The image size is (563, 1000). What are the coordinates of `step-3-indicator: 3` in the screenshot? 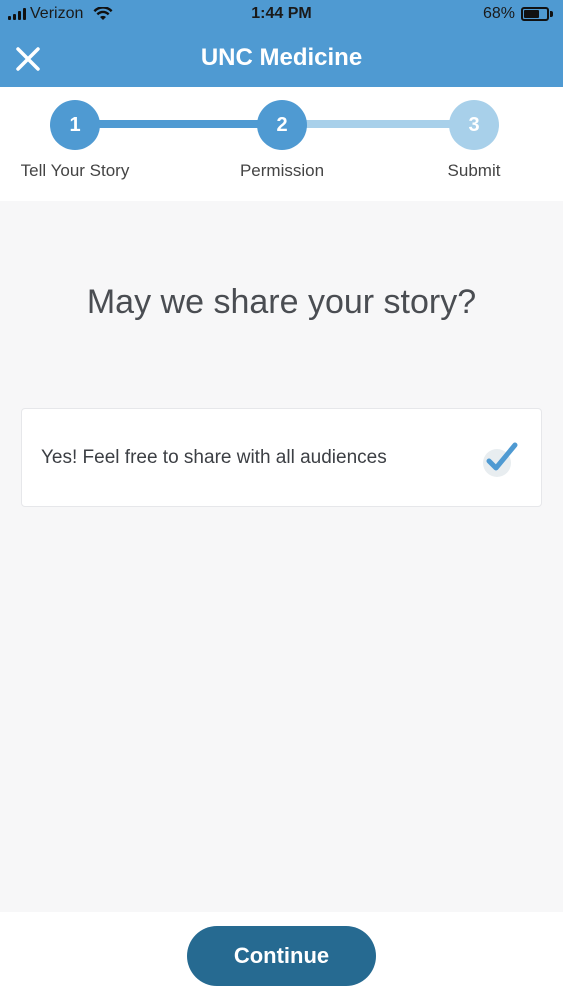 It's located at (474, 125).